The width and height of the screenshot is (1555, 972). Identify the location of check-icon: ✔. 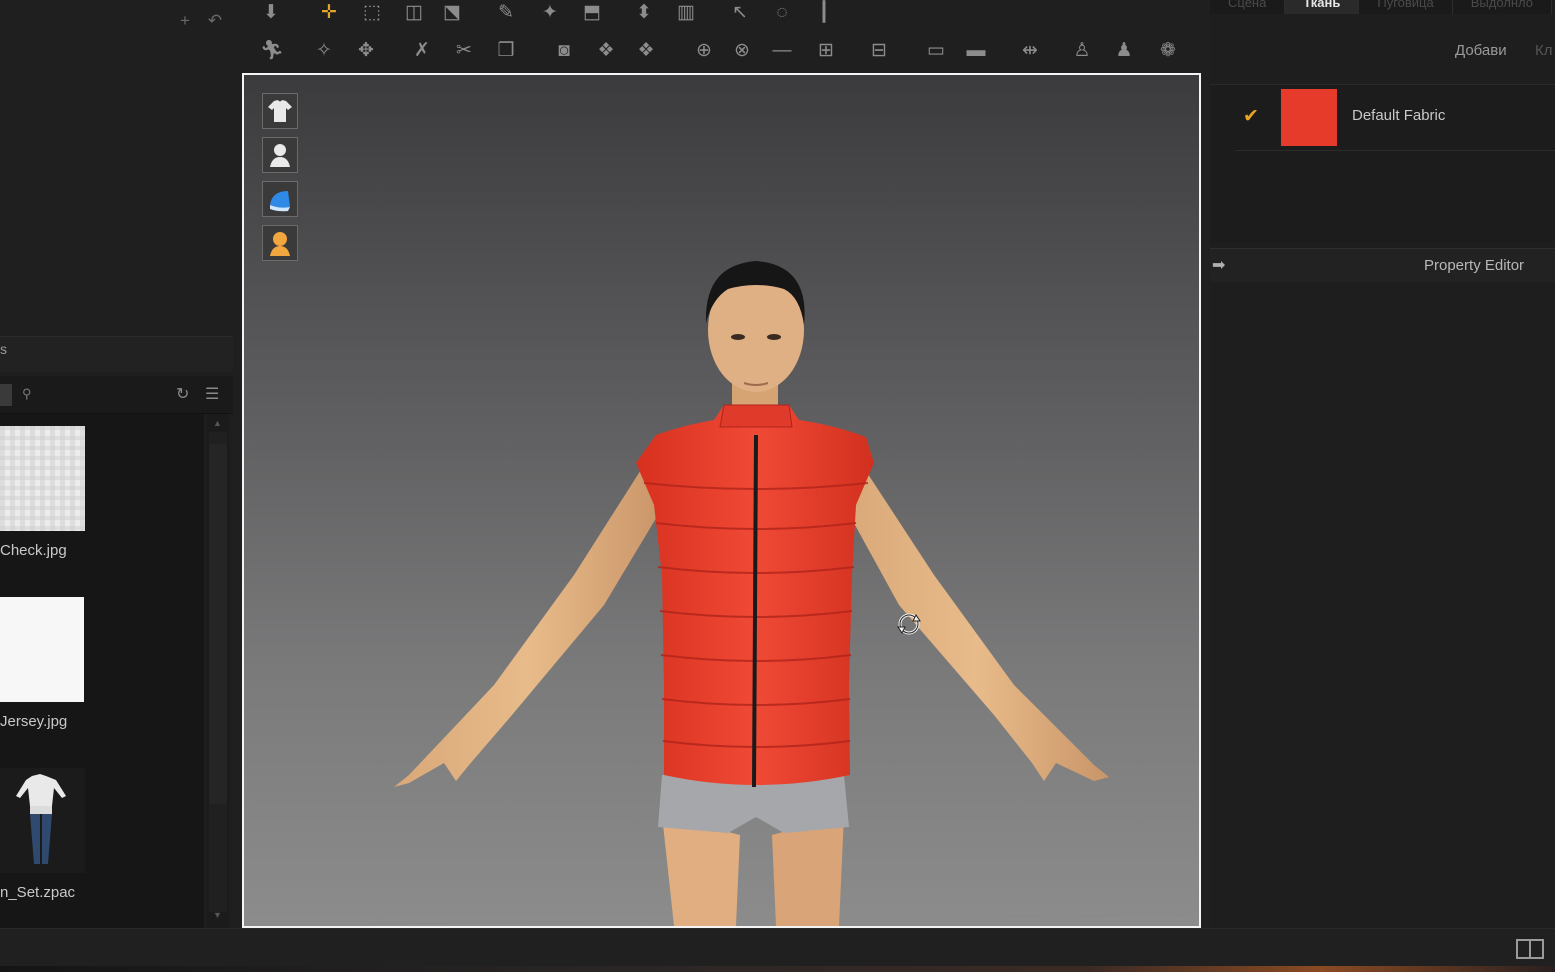
(1251, 116).